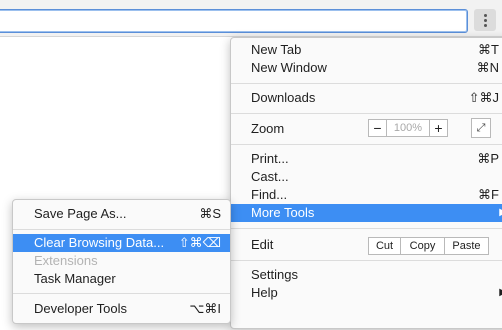 This screenshot has height=330, width=502. Describe the element at coordinates (366, 213) in the screenshot. I see `menu-item-more-tools: More Tools ▶` at that location.